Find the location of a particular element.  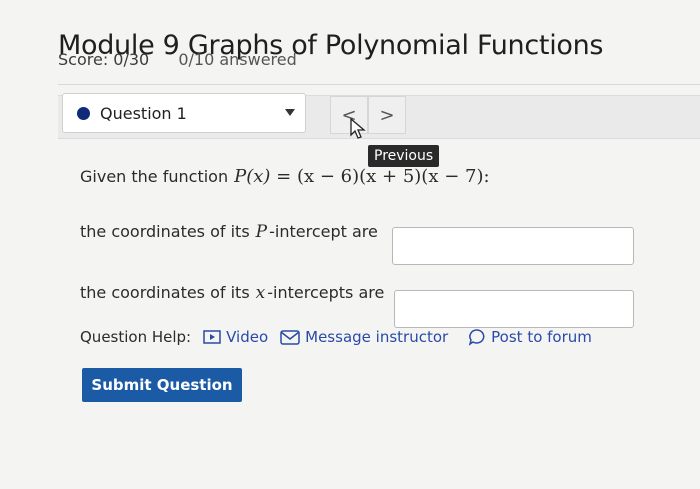

message-instructor-link: Message instructor is located at coordinates (364, 337).